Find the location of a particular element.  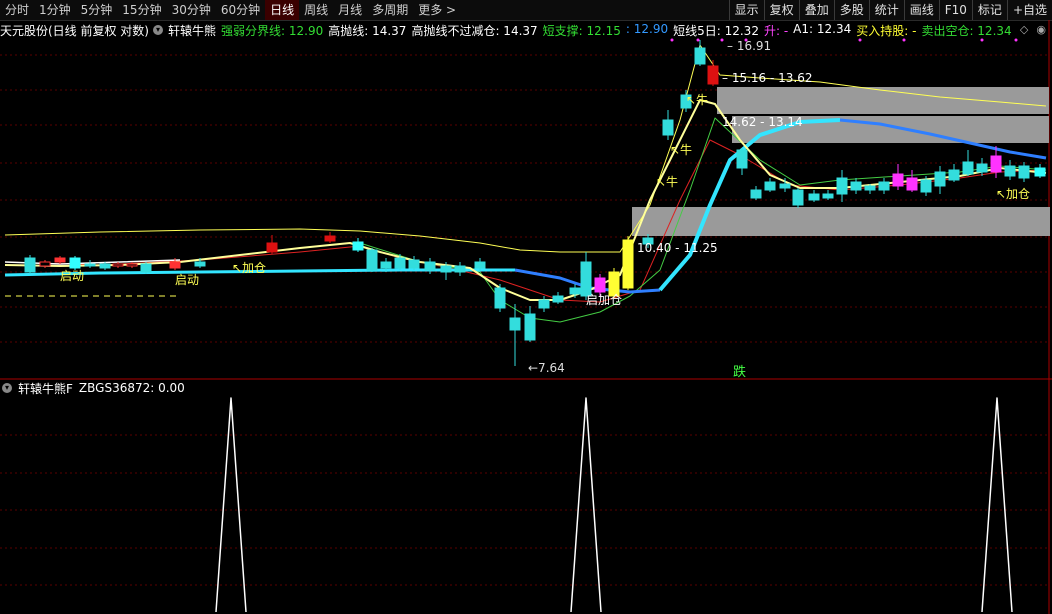

chevron-down-icon: ▾ is located at coordinates (7, 388).